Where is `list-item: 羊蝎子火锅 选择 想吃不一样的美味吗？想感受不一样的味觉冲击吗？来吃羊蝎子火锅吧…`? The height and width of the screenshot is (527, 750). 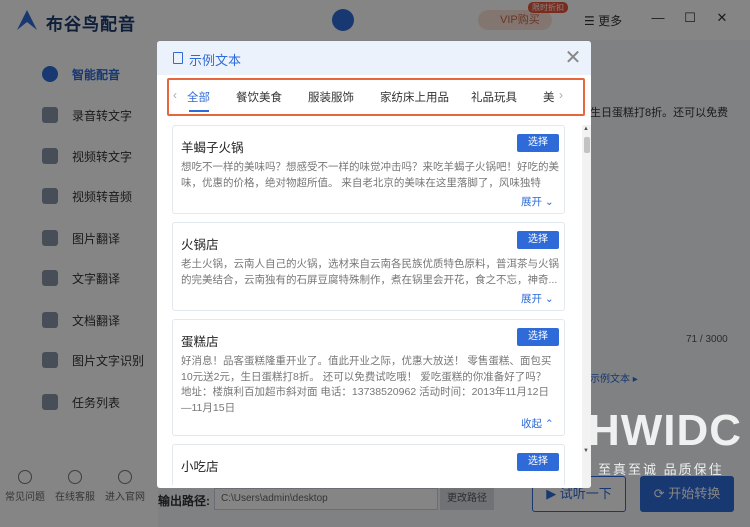
list-item: 羊蝎子火锅 选择 想吃不一样的美味吗？想感受不一样的味觉冲击吗？来吃羊蝎子火锅吧… is located at coordinates (368, 169).